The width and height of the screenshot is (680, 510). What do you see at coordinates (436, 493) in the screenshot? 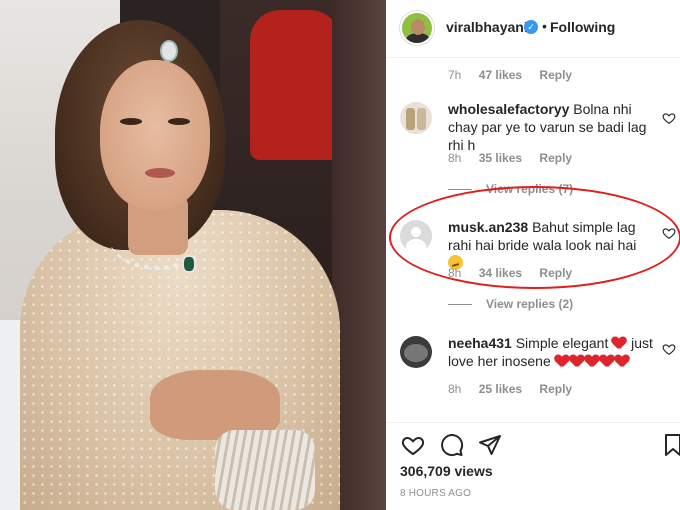
I see `post-timestamp: 8 HOURS AGO` at bounding box center [436, 493].